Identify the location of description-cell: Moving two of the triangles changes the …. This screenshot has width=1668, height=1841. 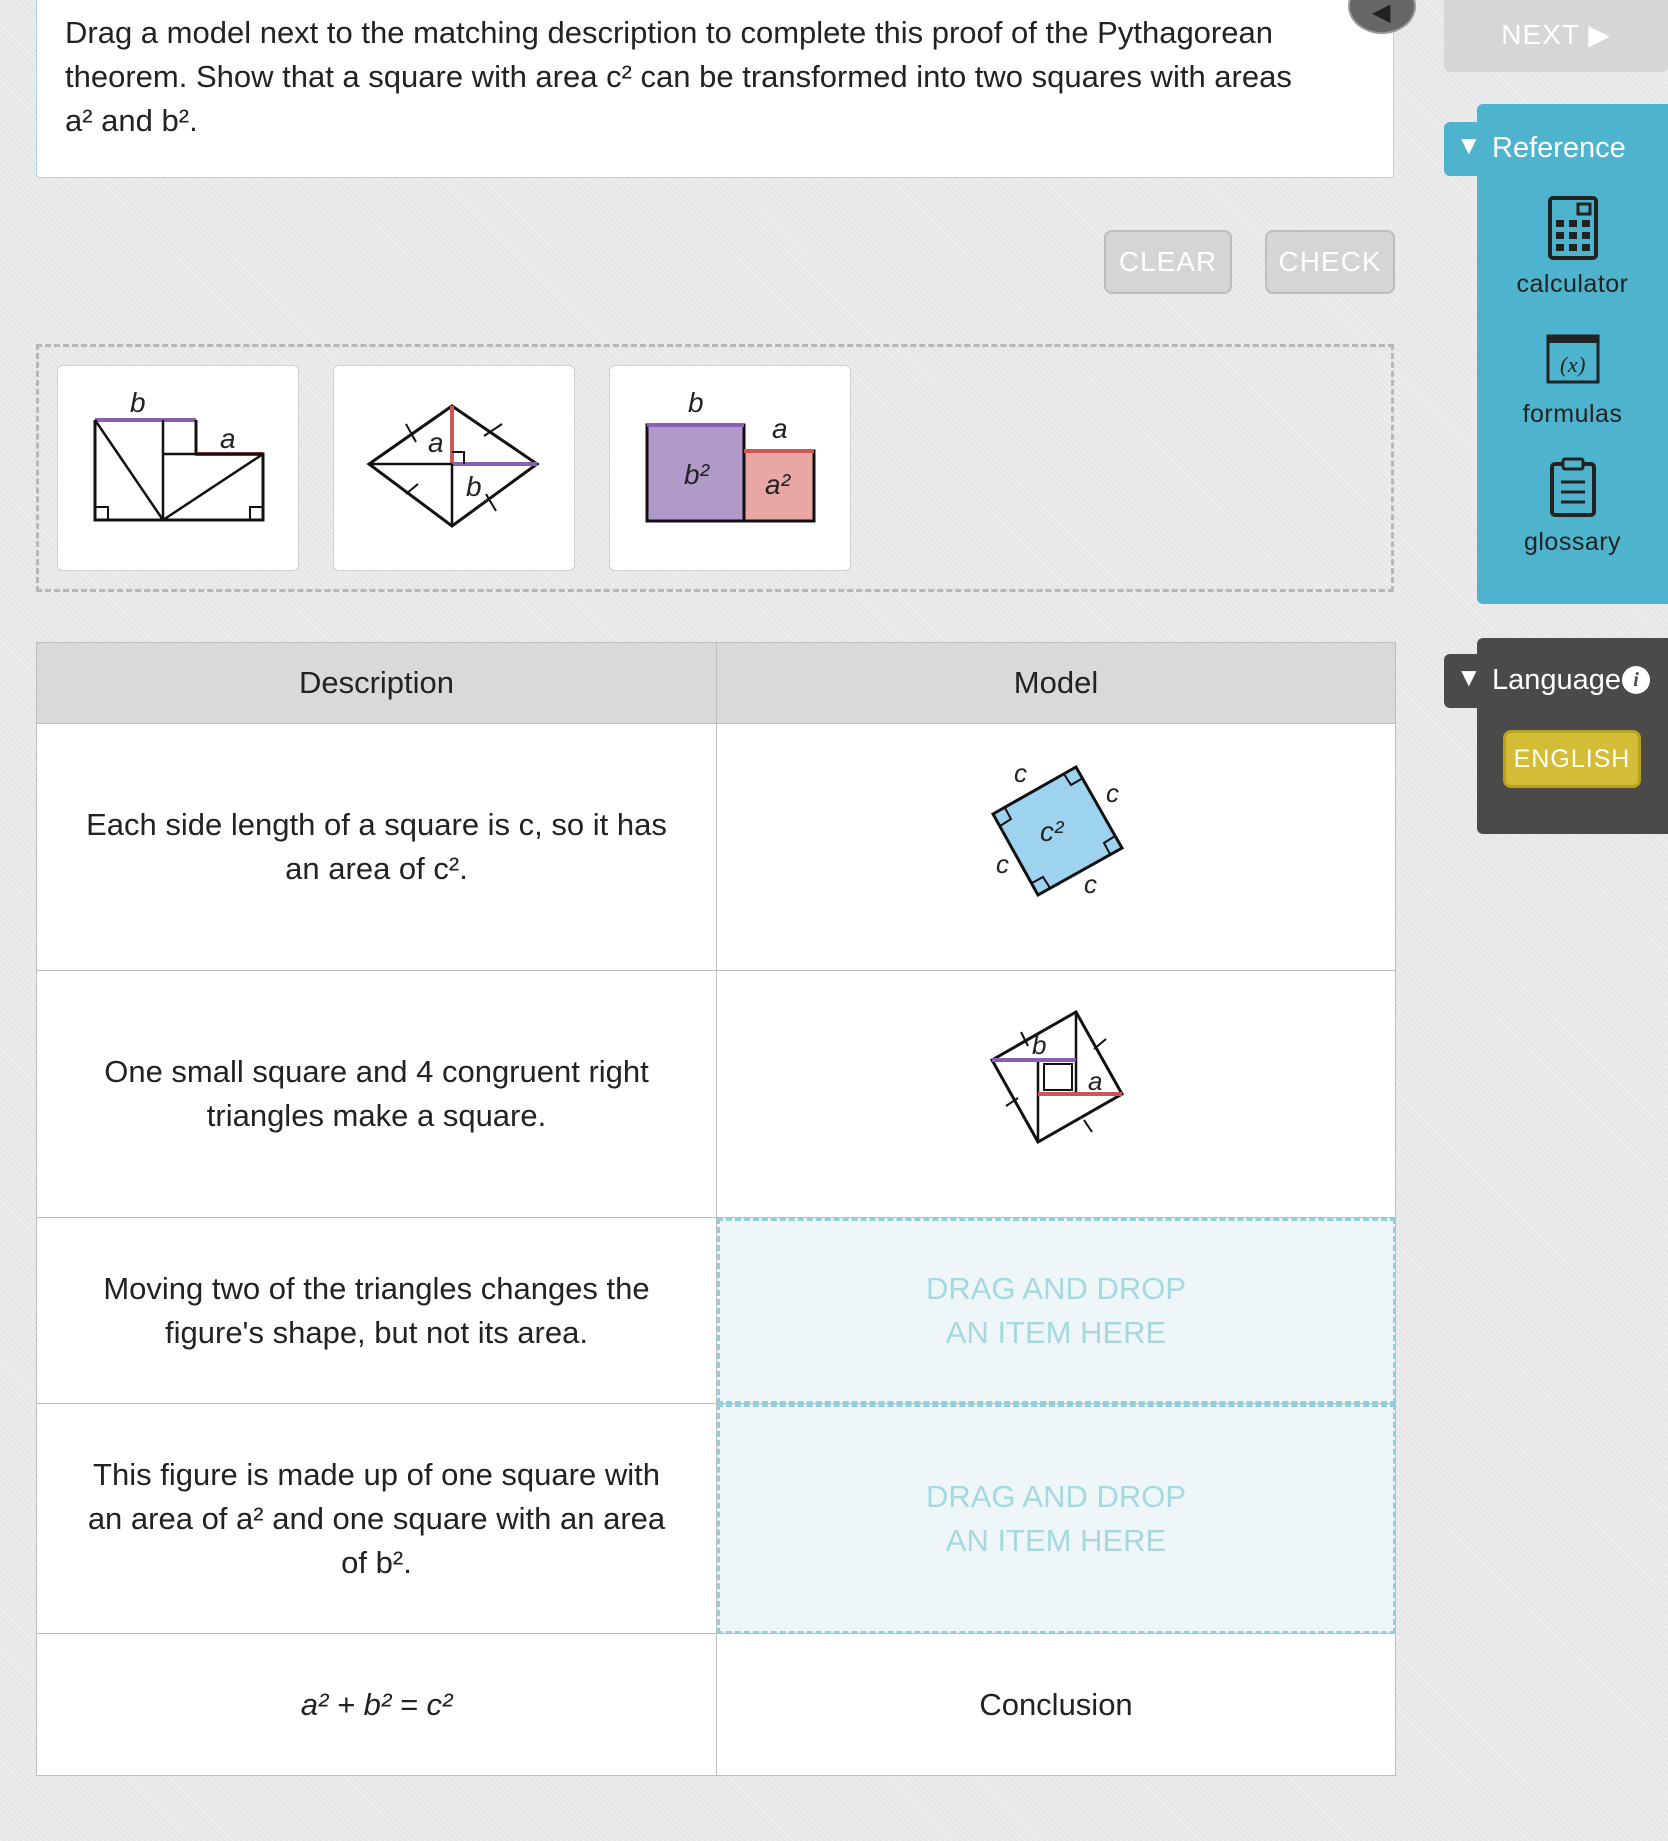
(376, 1310).